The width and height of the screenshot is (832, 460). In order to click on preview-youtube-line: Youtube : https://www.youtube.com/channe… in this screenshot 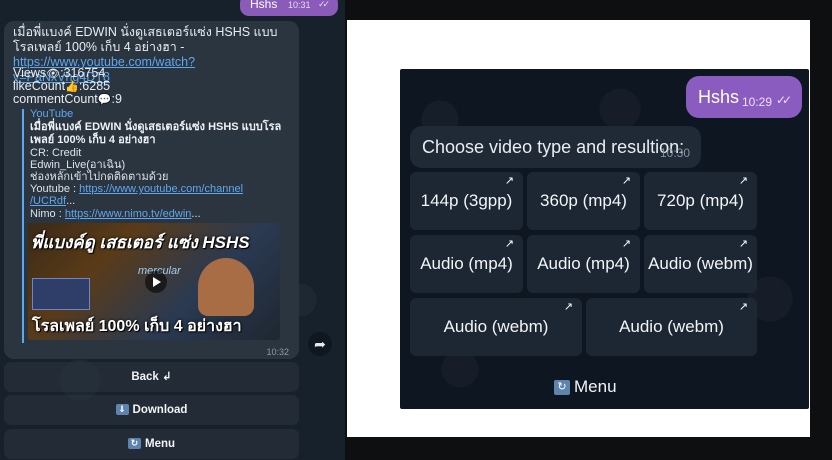, I will do `click(136, 189)`.